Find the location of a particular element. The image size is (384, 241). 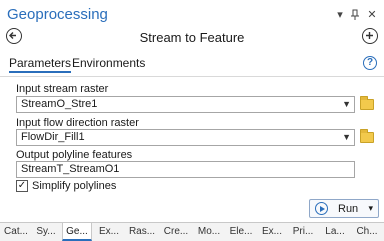

input-flow-direction-label: Input flow direction raster is located at coordinates (77, 123).